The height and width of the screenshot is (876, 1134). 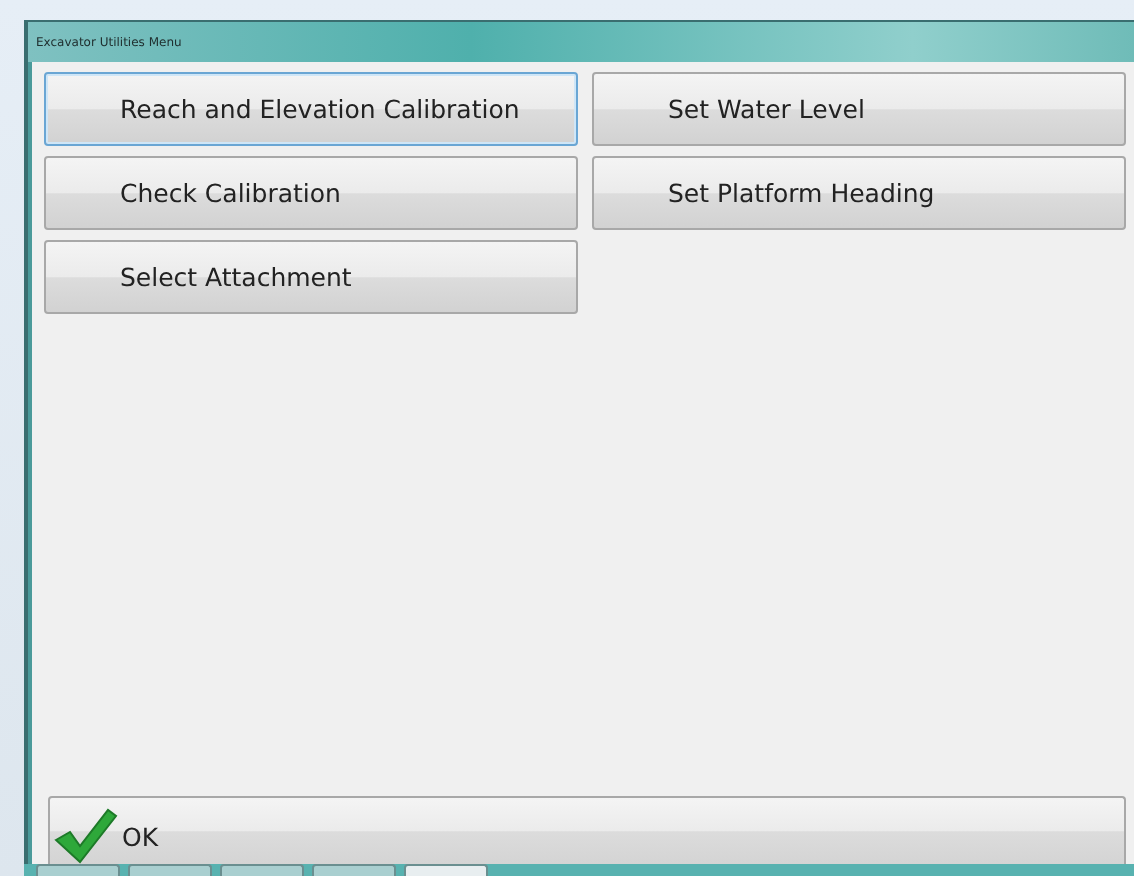 What do you see at coordinates (311, 109) in the screenshot?
I see `menu-button: Reach and Elevation Calibration` at bounding box center [311, 109].